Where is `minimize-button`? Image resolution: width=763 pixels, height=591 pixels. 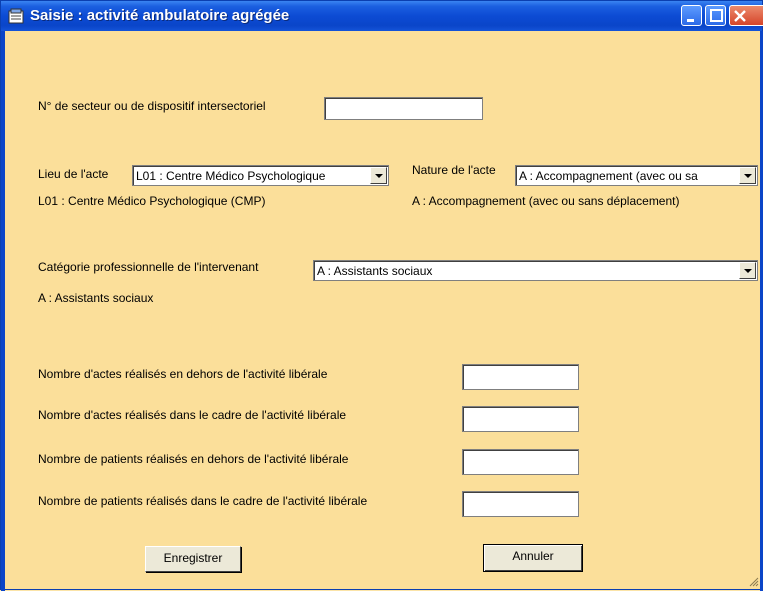 minimize-button is located at coordinates (691, 15).